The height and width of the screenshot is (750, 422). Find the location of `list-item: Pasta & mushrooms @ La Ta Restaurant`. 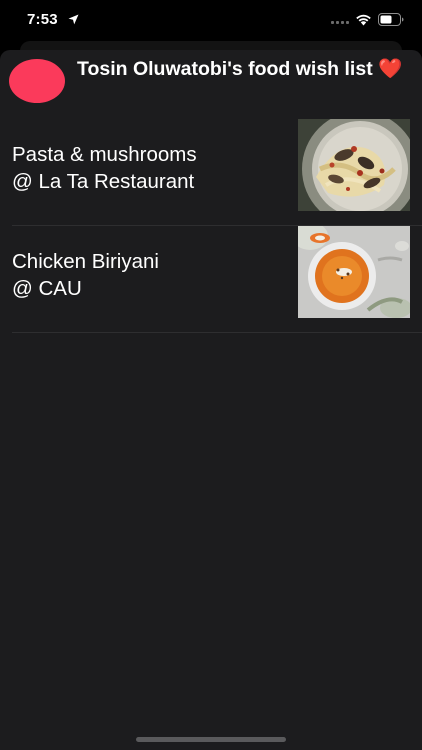

list-item: Pasta & mushrooms @ La Ta Restaurant is located at coordinates (217, 172).